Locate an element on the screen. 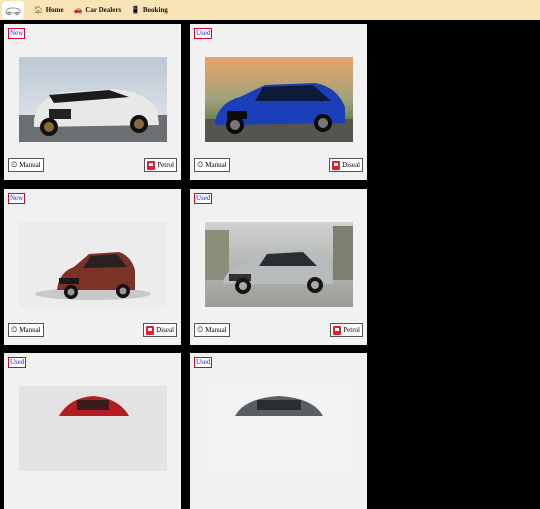  car-card: New ⏲ Manual Diseal is located at coordinates (92, 267).